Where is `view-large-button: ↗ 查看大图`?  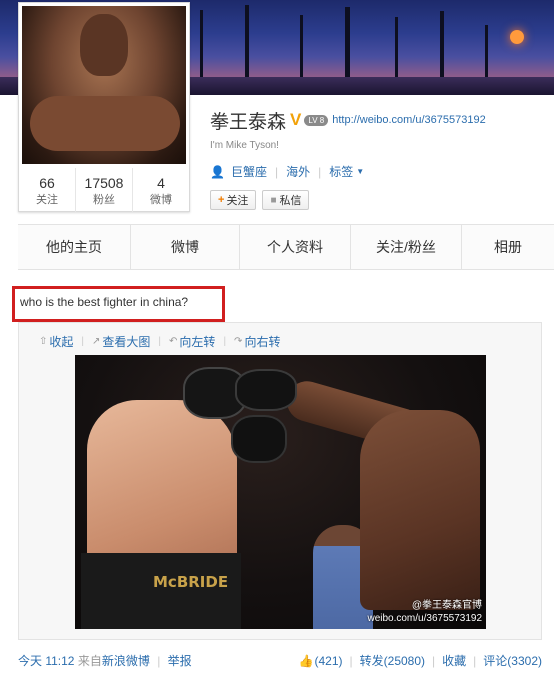 view-large-button: ↗ 查看大图 is located at coordinates (121, 341).